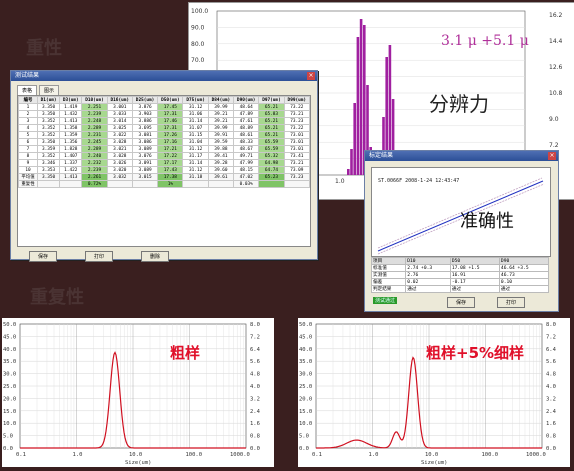 The width and height of the screenshot is (574, 471). What do you see at coordinates (551, 337) in the screenshot?
I see `y2-tick-label: 7.2` at bounding box center [551, 337].